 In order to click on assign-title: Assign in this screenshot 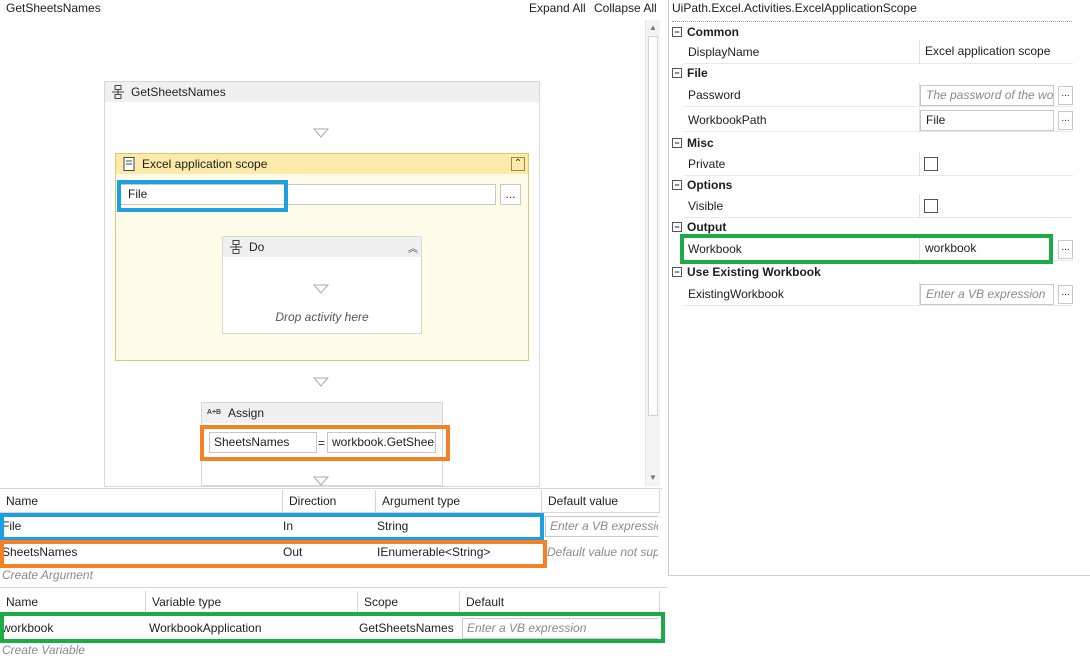, I will do `click(246, 413)`.